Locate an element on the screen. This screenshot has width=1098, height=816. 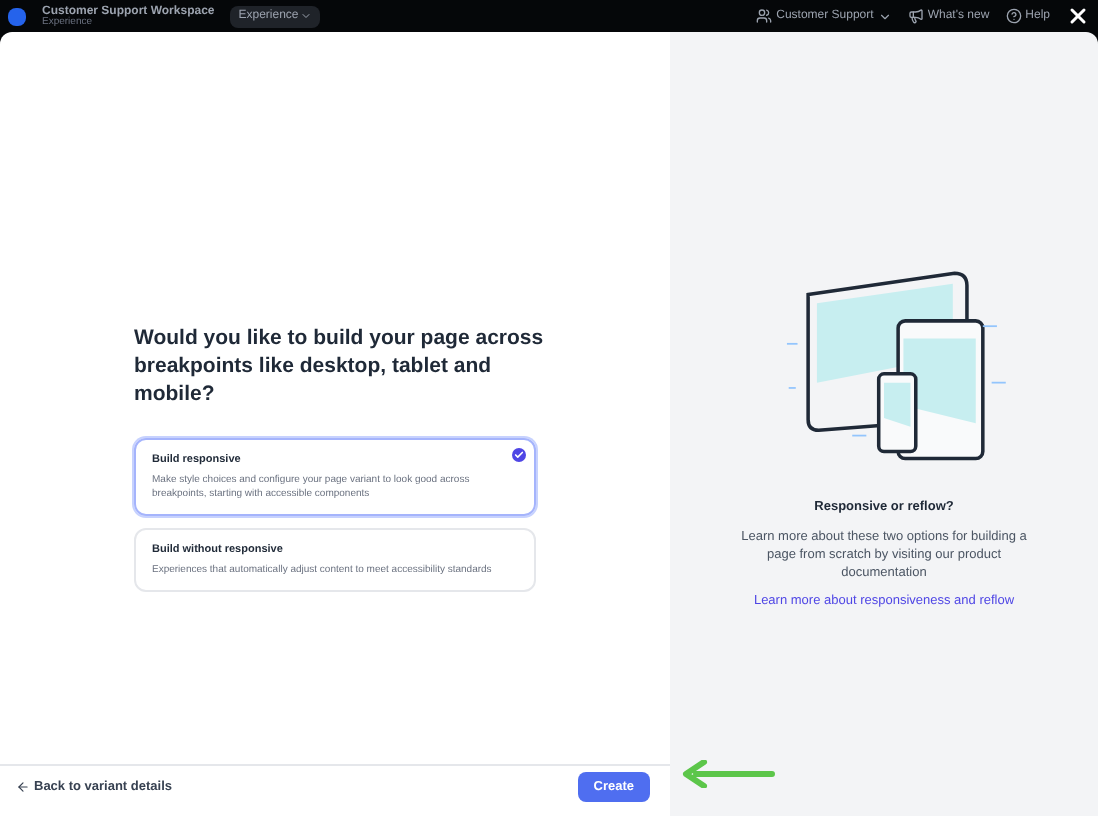
megaphone-icon is located at coordinates (915, 16).